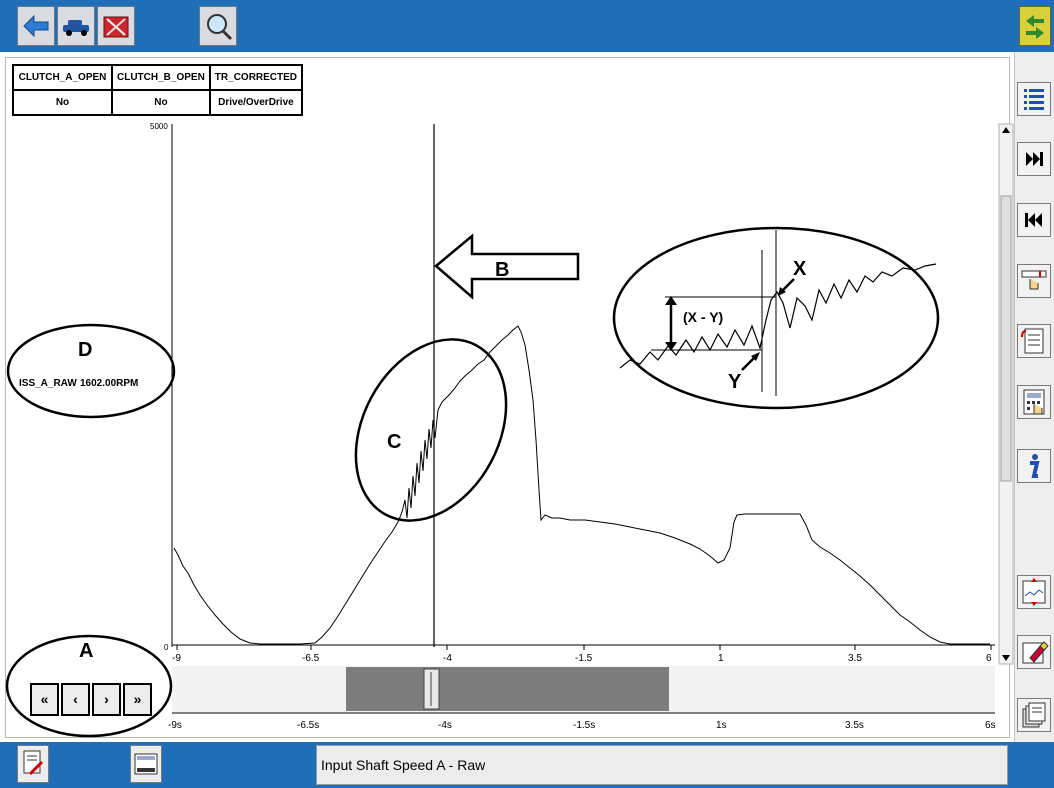 This screenshot has height=788, width=1054. What do you see at coordinates (106, 699) in the screenshot?
I see `step-forward-button: ›` at bounding box center [106, 699].